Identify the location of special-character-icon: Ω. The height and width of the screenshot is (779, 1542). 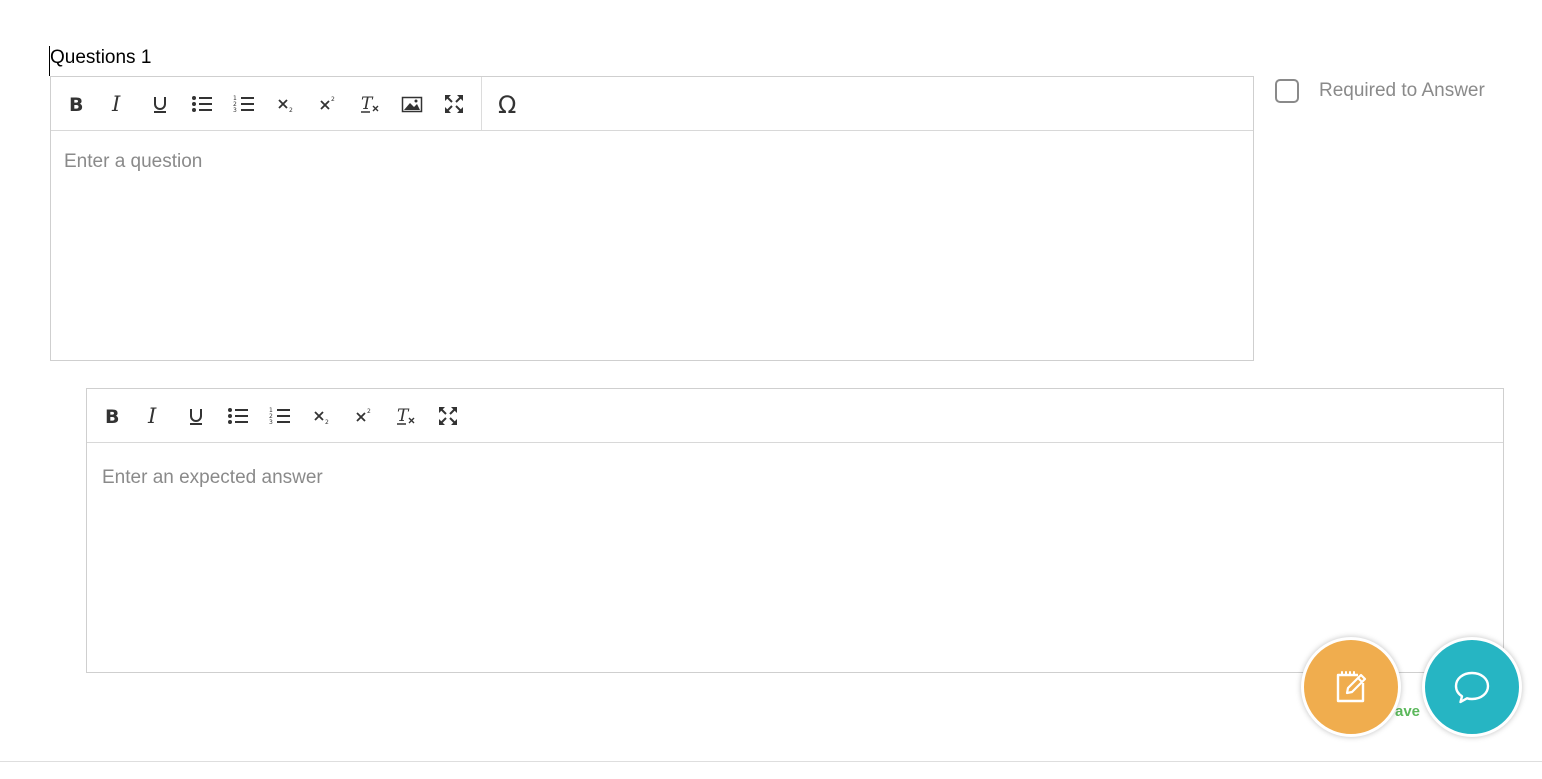
(509, 104).